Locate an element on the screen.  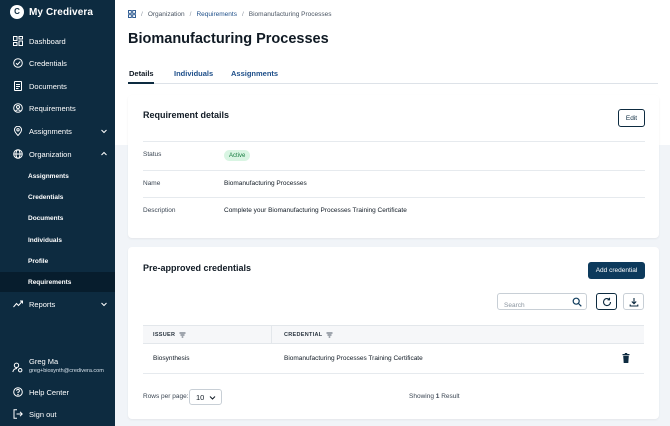
sidebar-item-label: Sign out is located at coordinates (43, 414).